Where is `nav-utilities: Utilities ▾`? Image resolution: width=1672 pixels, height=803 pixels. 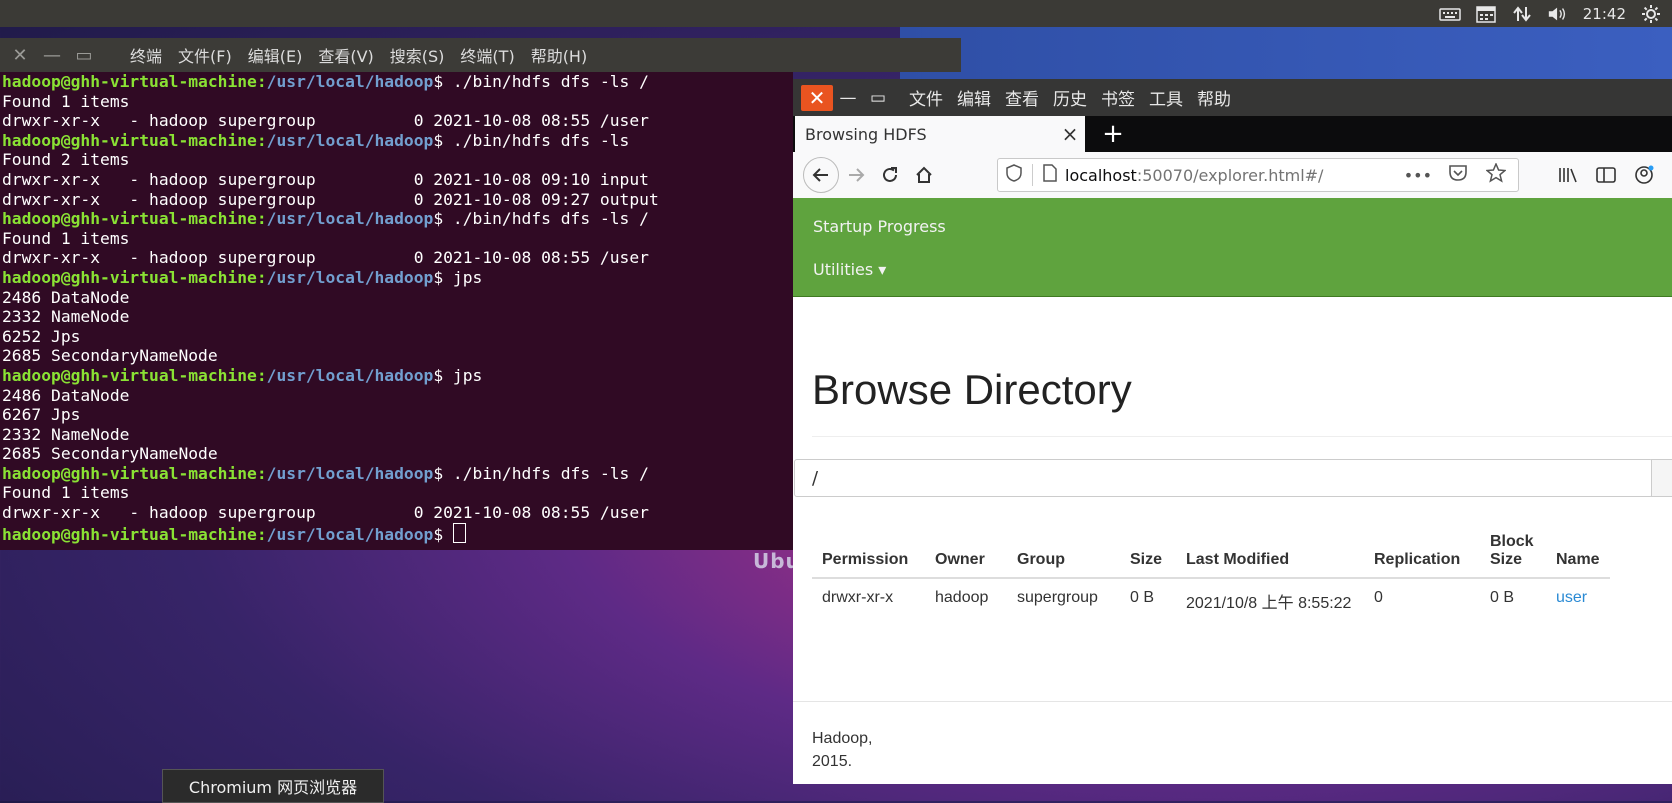 nav-utilities: Utilities ▾ is located at coordinates (849, 269).